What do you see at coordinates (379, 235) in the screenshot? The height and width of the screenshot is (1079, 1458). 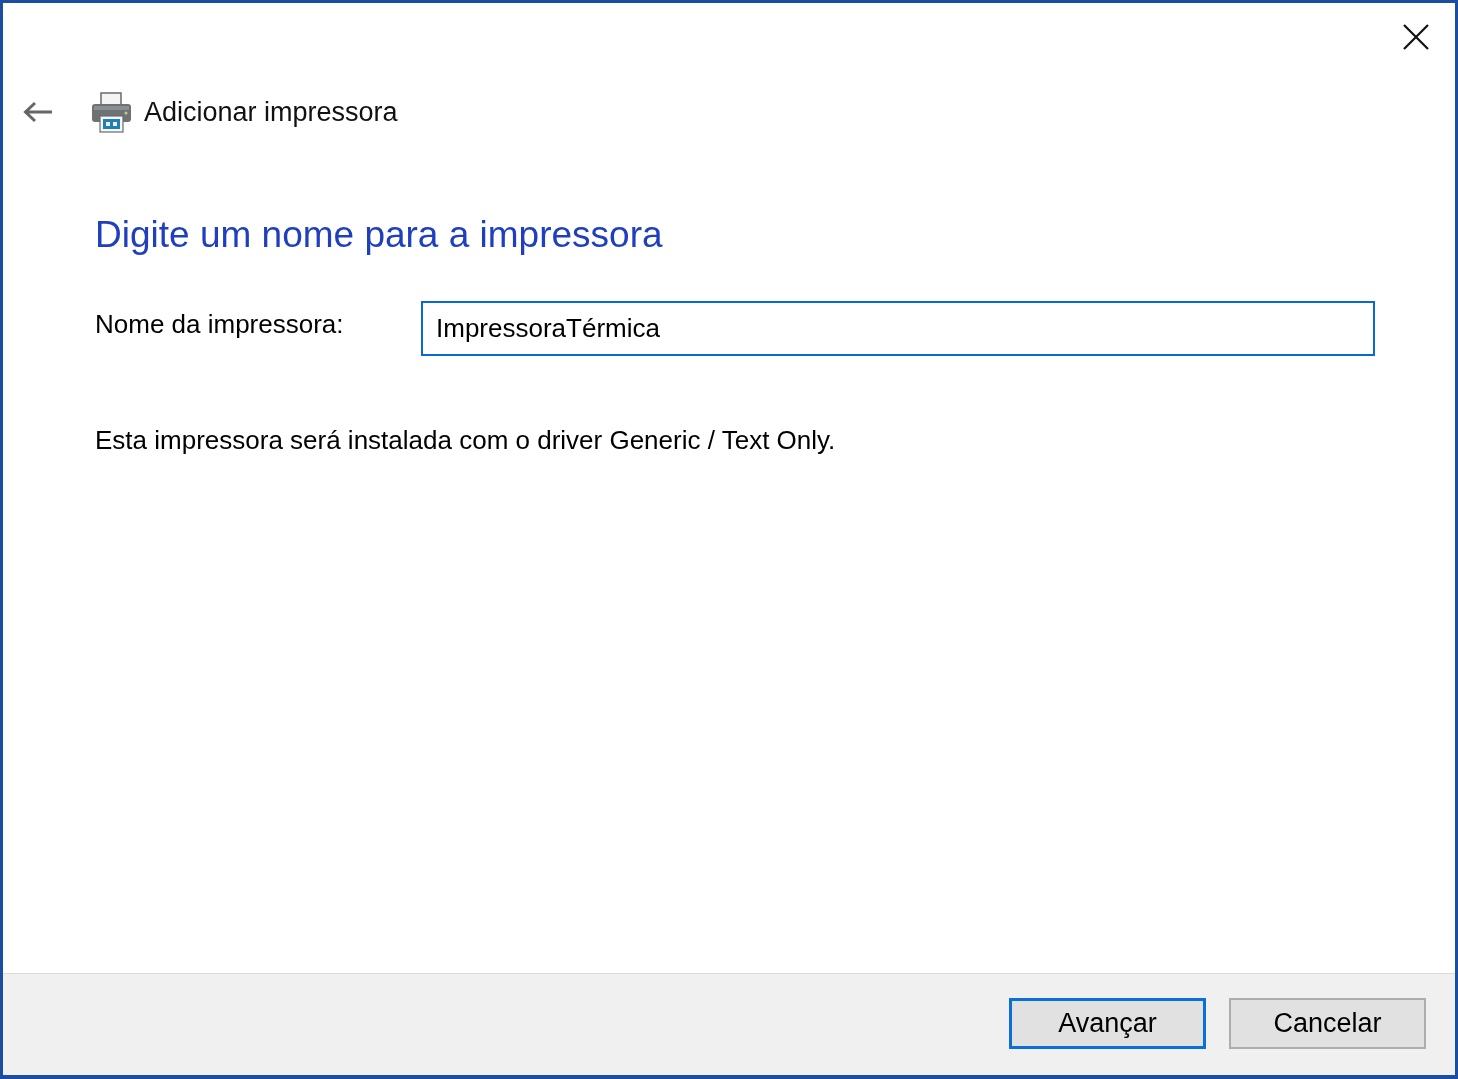 I see `page-heading: Digite um nome para a impressora` at bounding box center [379, 235].